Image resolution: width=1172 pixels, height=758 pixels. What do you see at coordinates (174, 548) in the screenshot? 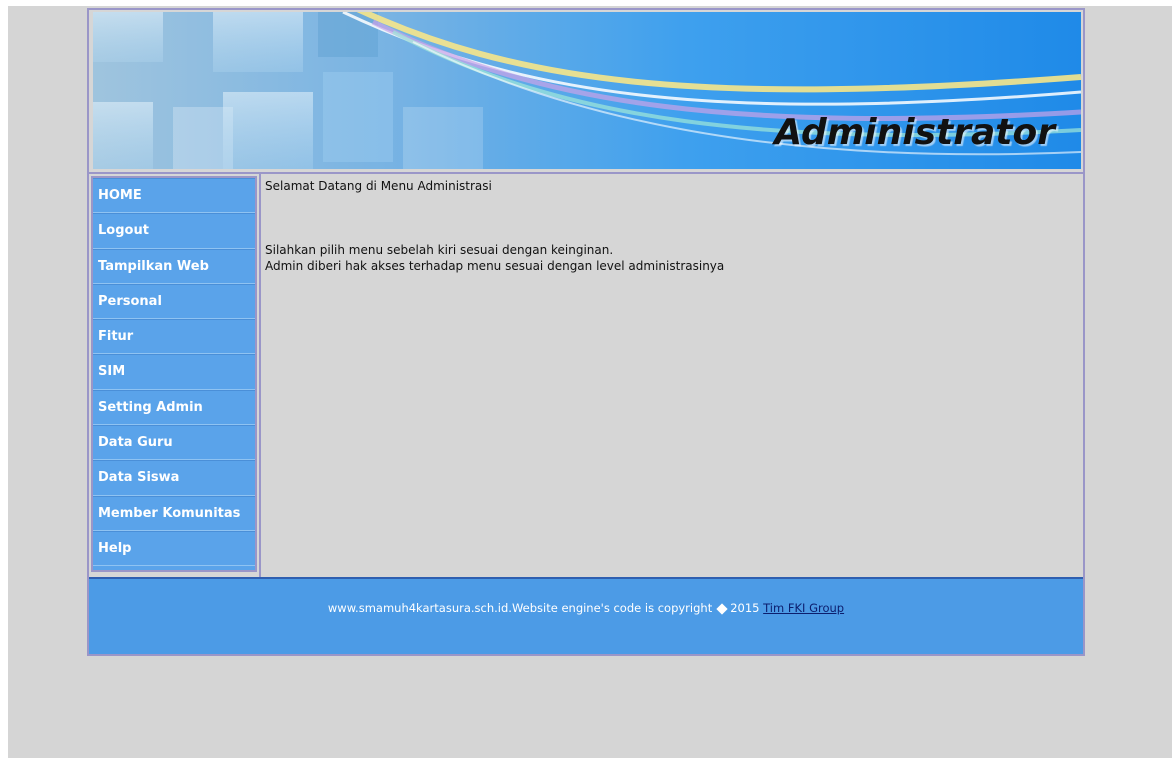
I see `sidebar-item-help: Help` at bounding box center [174, 548].